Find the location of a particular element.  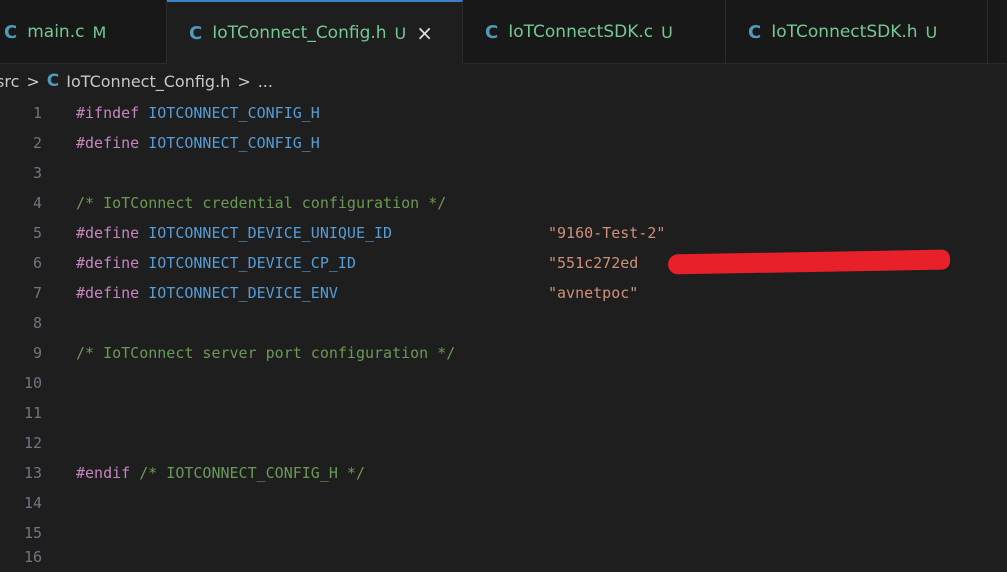

tab-label: IoTConnectSDK.c is located at coordinates (581, 32).